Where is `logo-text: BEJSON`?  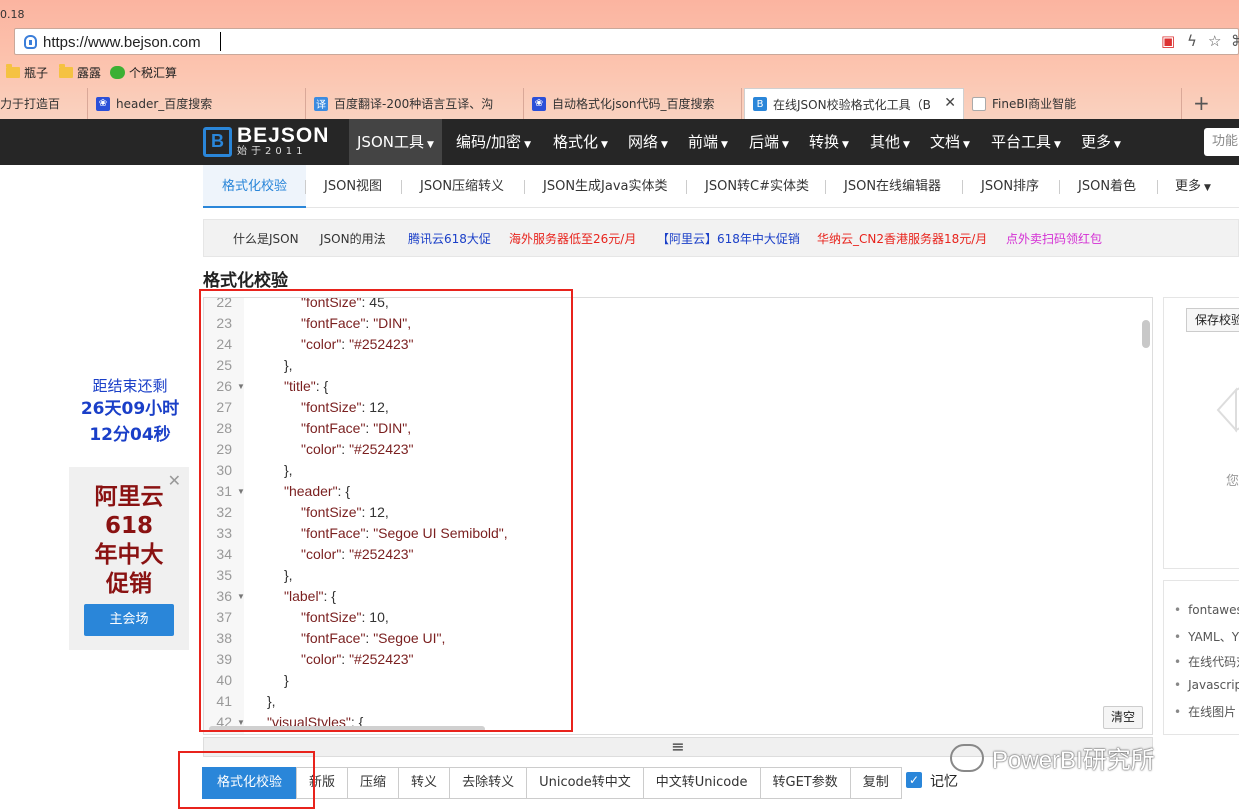 logo-text: BEJSON is located at coordinates (283, 135).